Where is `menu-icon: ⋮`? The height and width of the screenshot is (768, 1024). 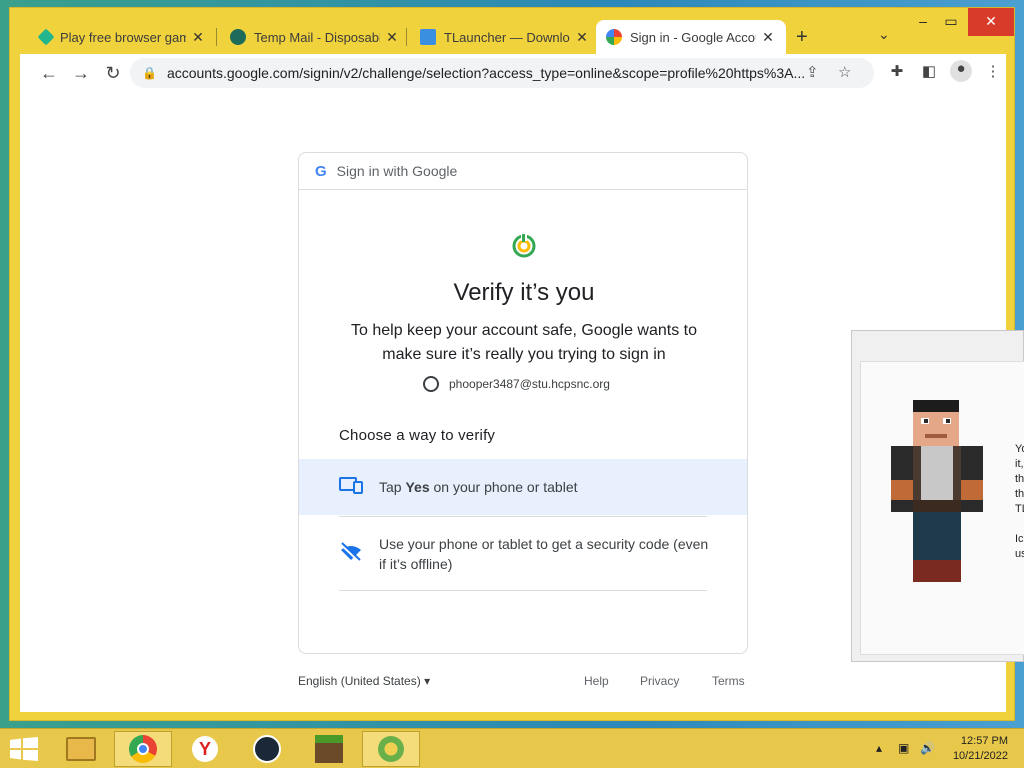 menu-icon: ⋮ is located at coordinates (993, 71).